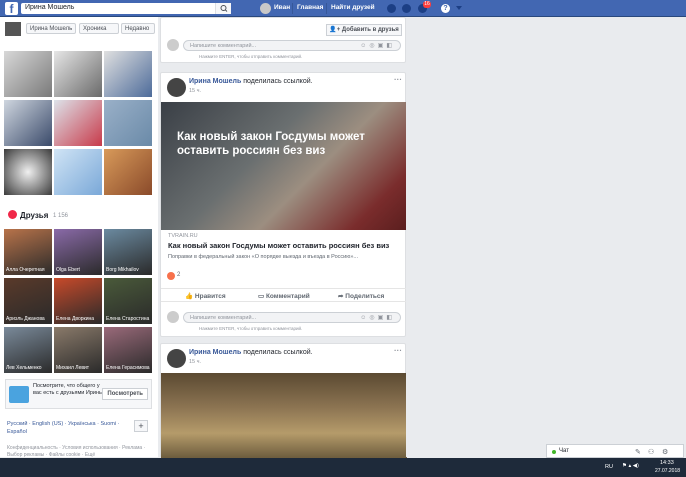  I want to click on clock-date: 27.07.2018, so click(667, 471).